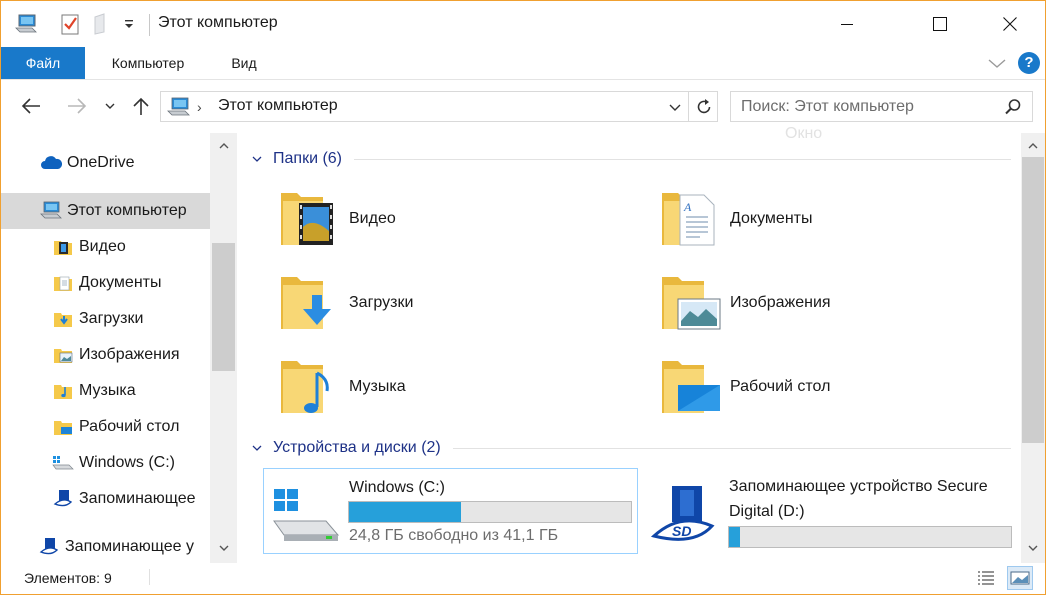  I want to click on folder-desktop: Рабочий стол, so click(800, 387).